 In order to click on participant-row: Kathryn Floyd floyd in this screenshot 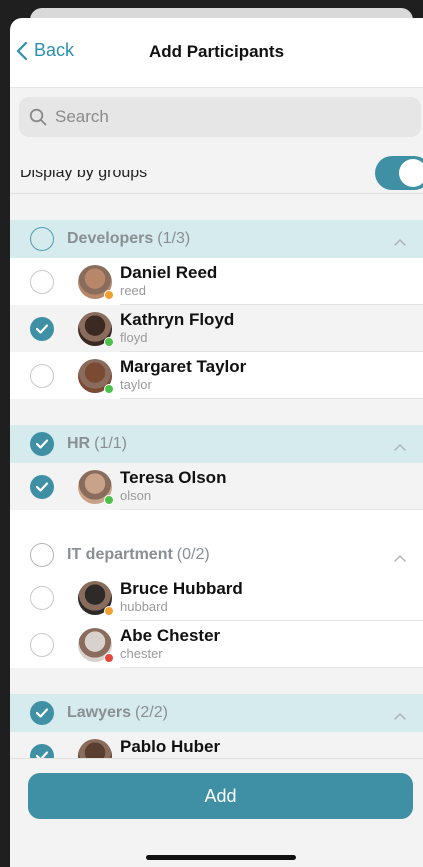, I will do `click(216, 328)`.